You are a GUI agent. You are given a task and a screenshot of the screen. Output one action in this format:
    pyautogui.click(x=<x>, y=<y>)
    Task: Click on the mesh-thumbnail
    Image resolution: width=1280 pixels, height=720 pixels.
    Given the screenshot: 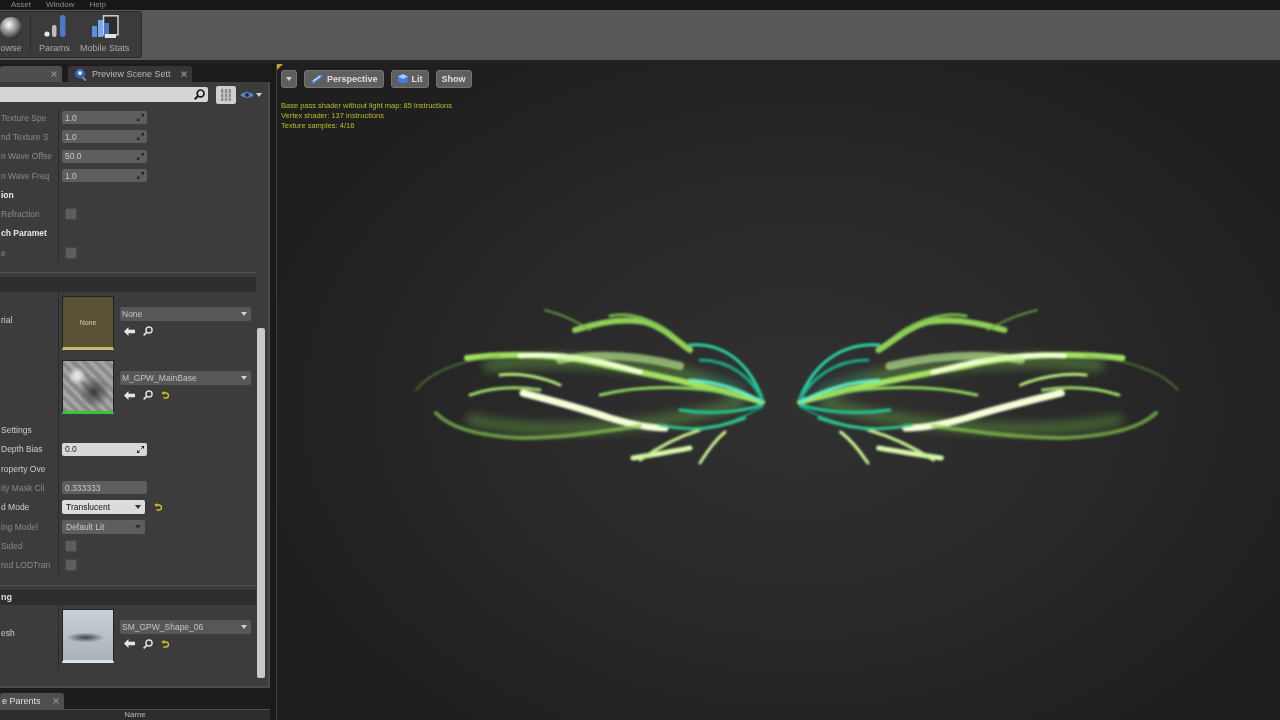 What is the action you would take?
    pyautogui.click(x=88, y=635)
    